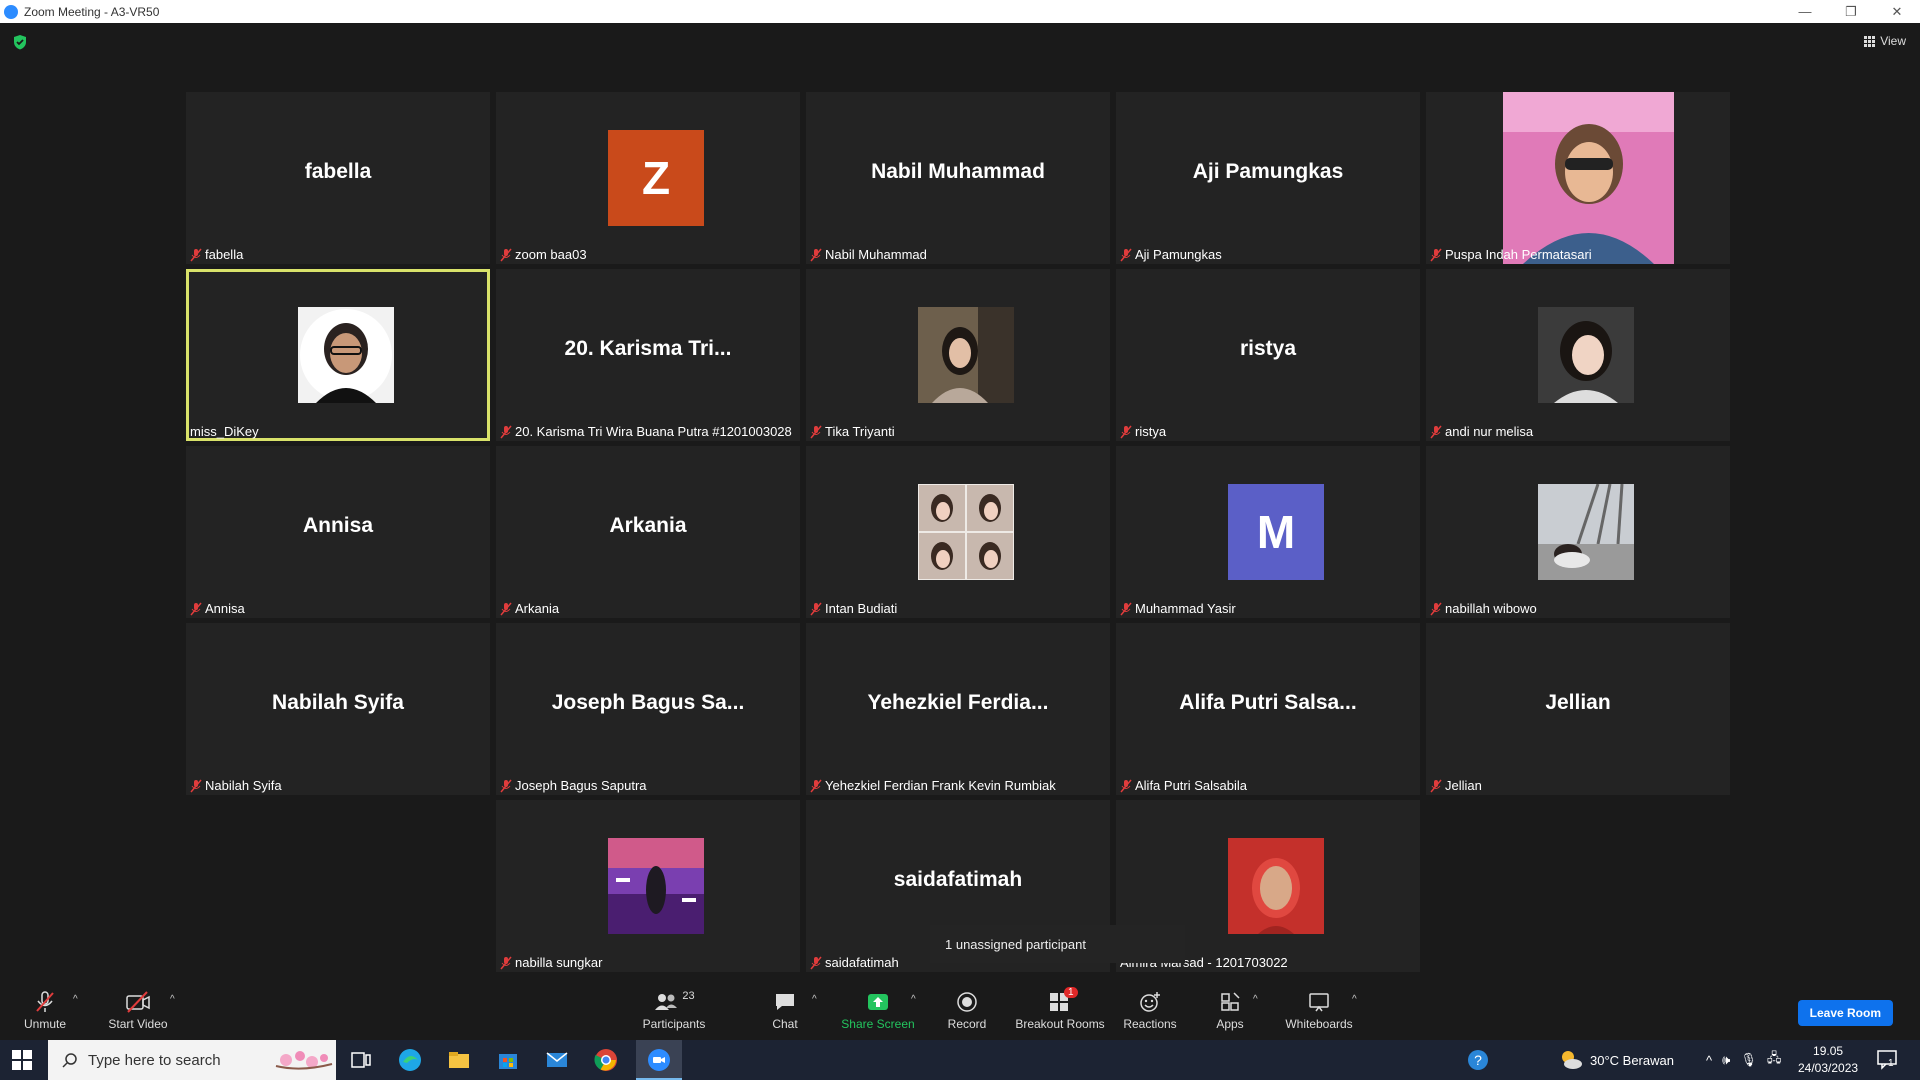 This screenshot has height=1080, width=1920. Describe the element at coordinates (1885, 41) in the screenshot. I see `view-button: View` at that location.